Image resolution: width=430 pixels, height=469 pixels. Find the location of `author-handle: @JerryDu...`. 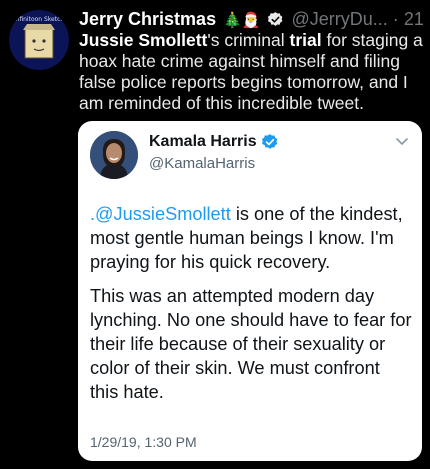

author-handle: @JerryDu... is located at coordinates (339, 19).